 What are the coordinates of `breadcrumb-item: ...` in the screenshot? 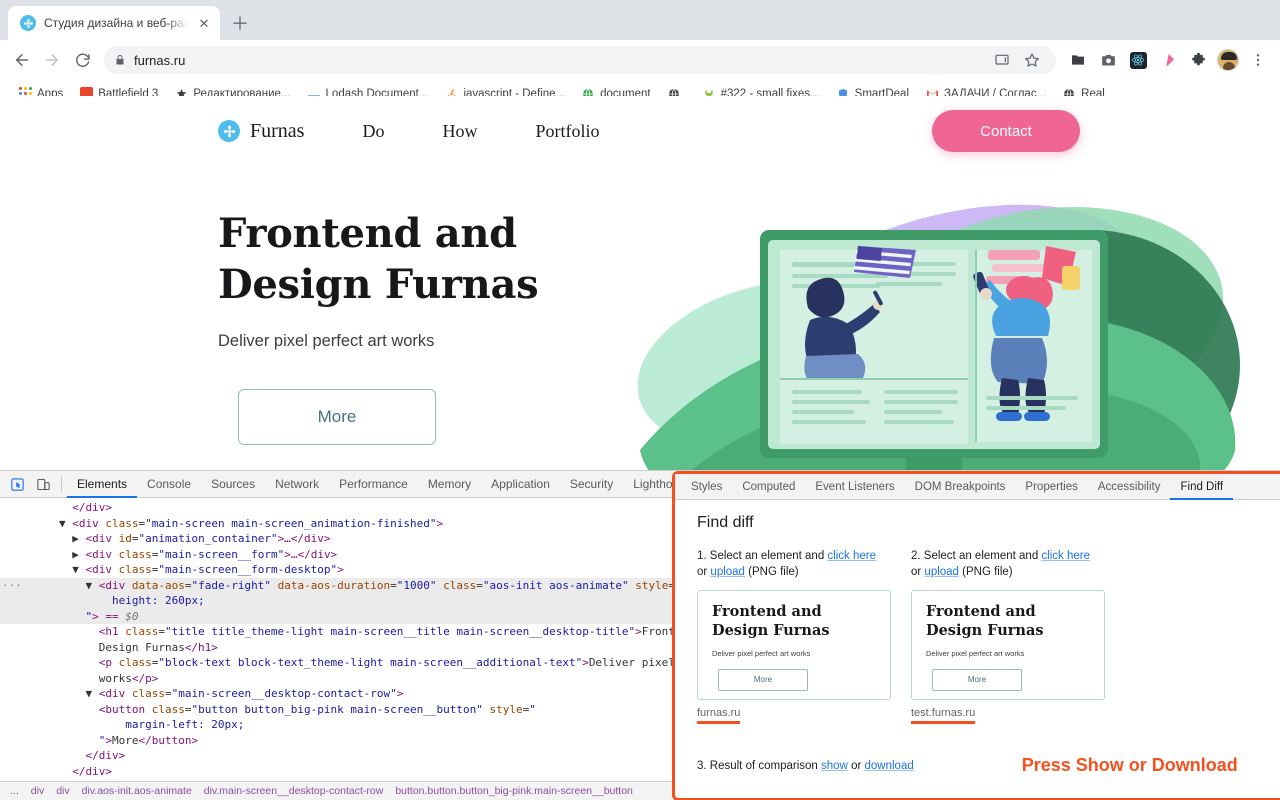 It's located at (14, 791).